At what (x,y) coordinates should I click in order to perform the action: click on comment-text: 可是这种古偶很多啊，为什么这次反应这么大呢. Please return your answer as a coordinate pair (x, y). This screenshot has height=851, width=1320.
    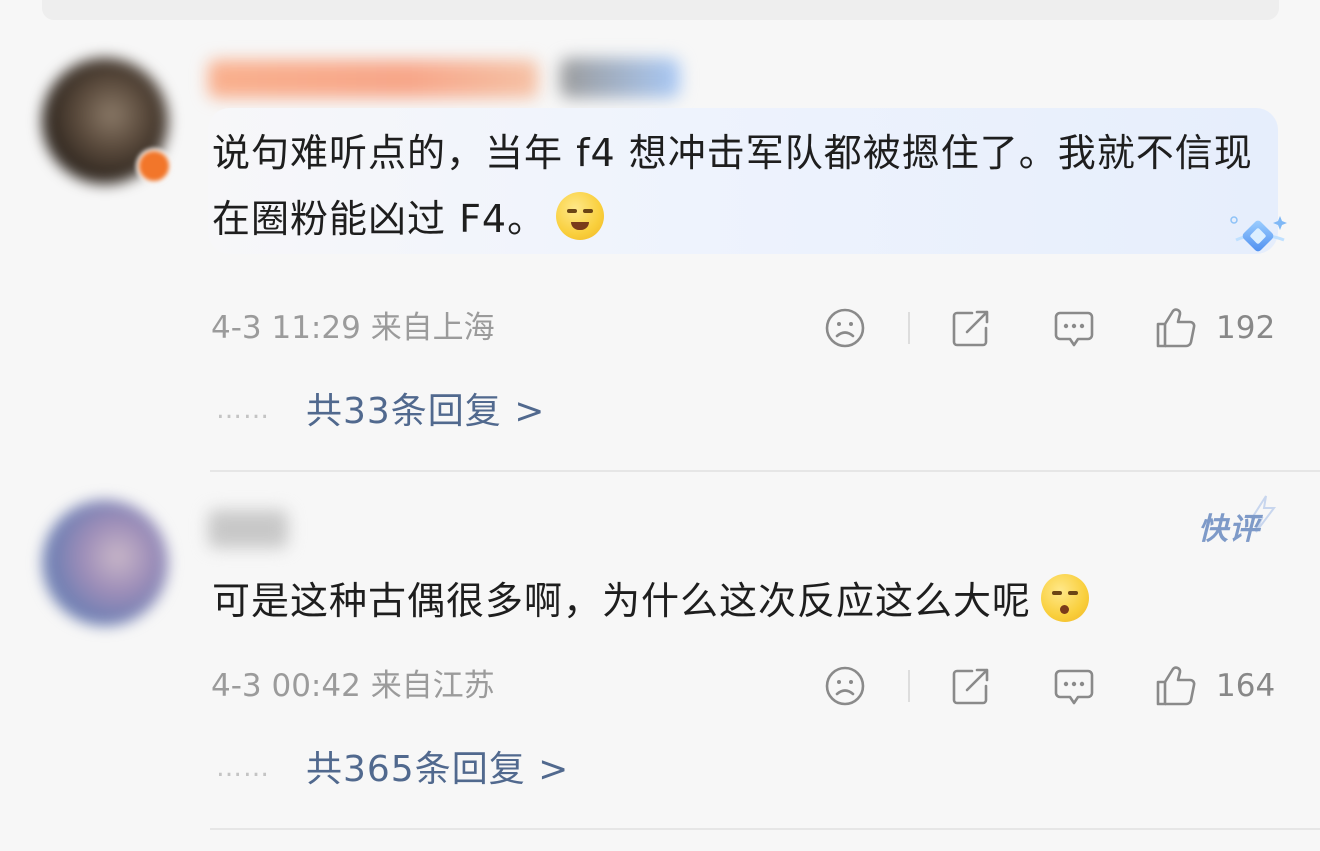
    Looking at the image, I should click on (737, 601).